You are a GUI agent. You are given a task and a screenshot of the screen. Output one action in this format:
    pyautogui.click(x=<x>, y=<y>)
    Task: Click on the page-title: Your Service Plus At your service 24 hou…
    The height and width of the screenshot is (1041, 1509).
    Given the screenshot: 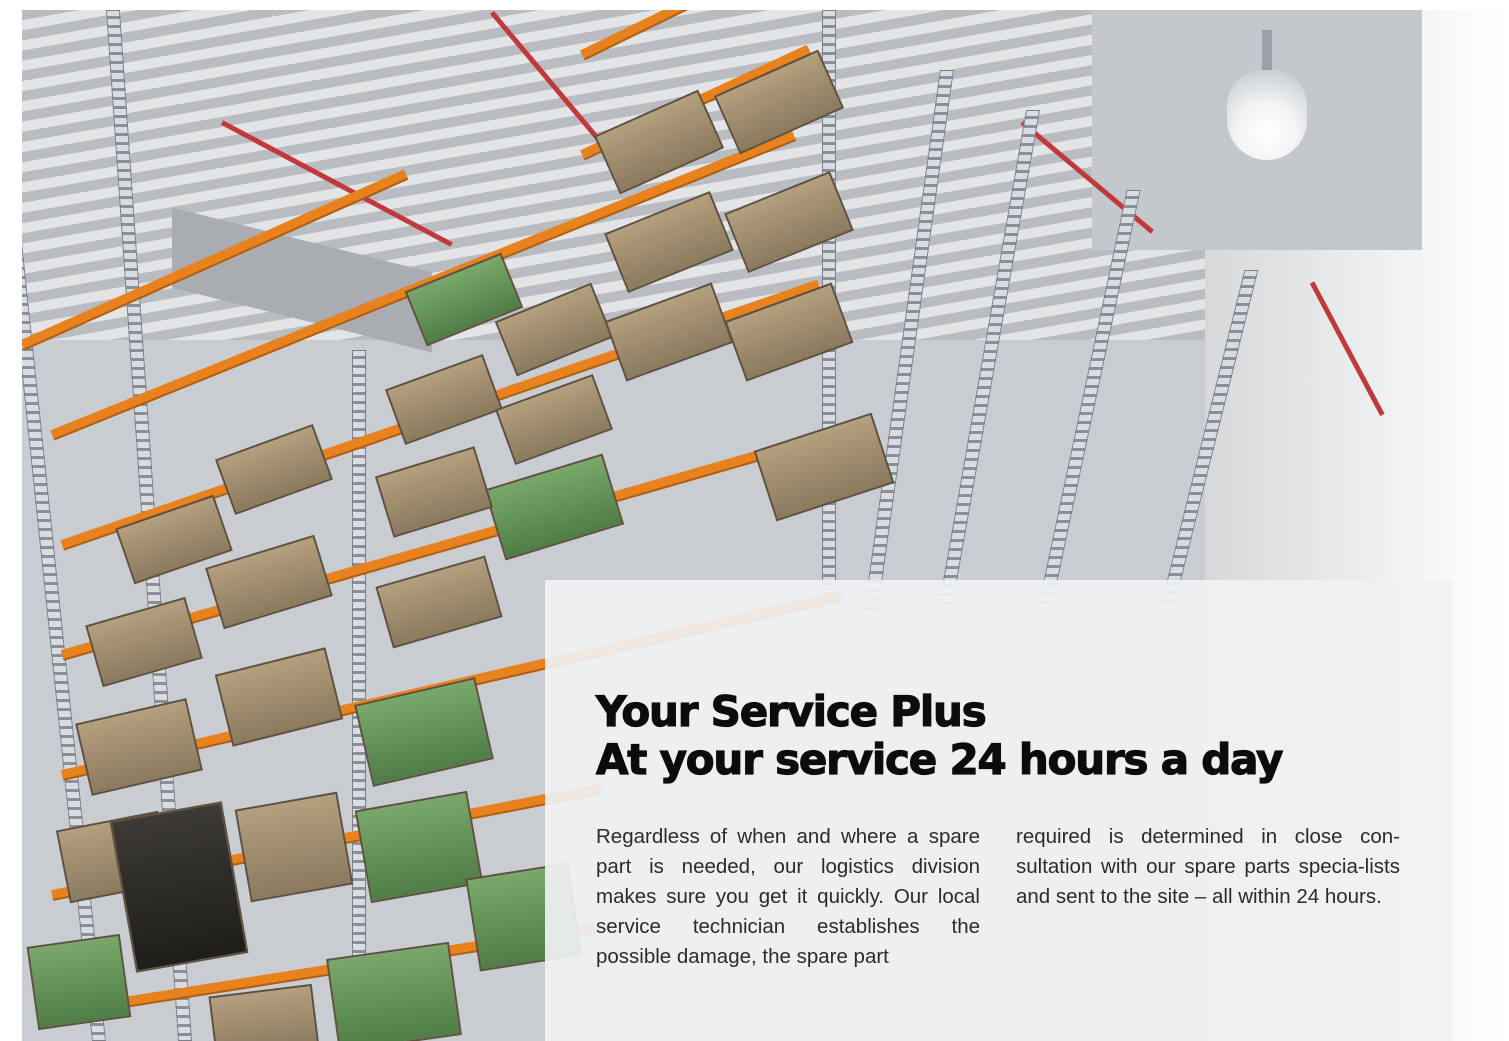 What is the action you would take?
    pyautogui.click(x=1005, y=735)
    